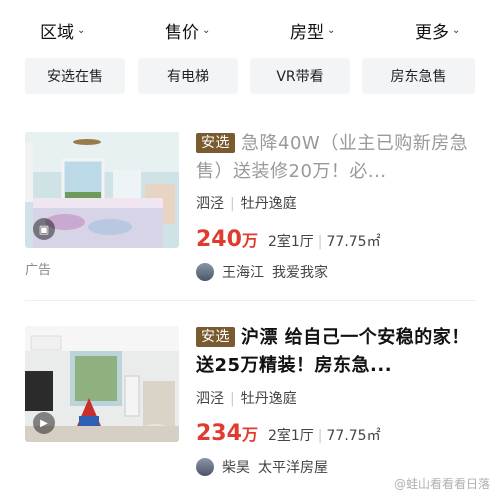  I want to click on filter-region-label: 区域, so click(57, 33).